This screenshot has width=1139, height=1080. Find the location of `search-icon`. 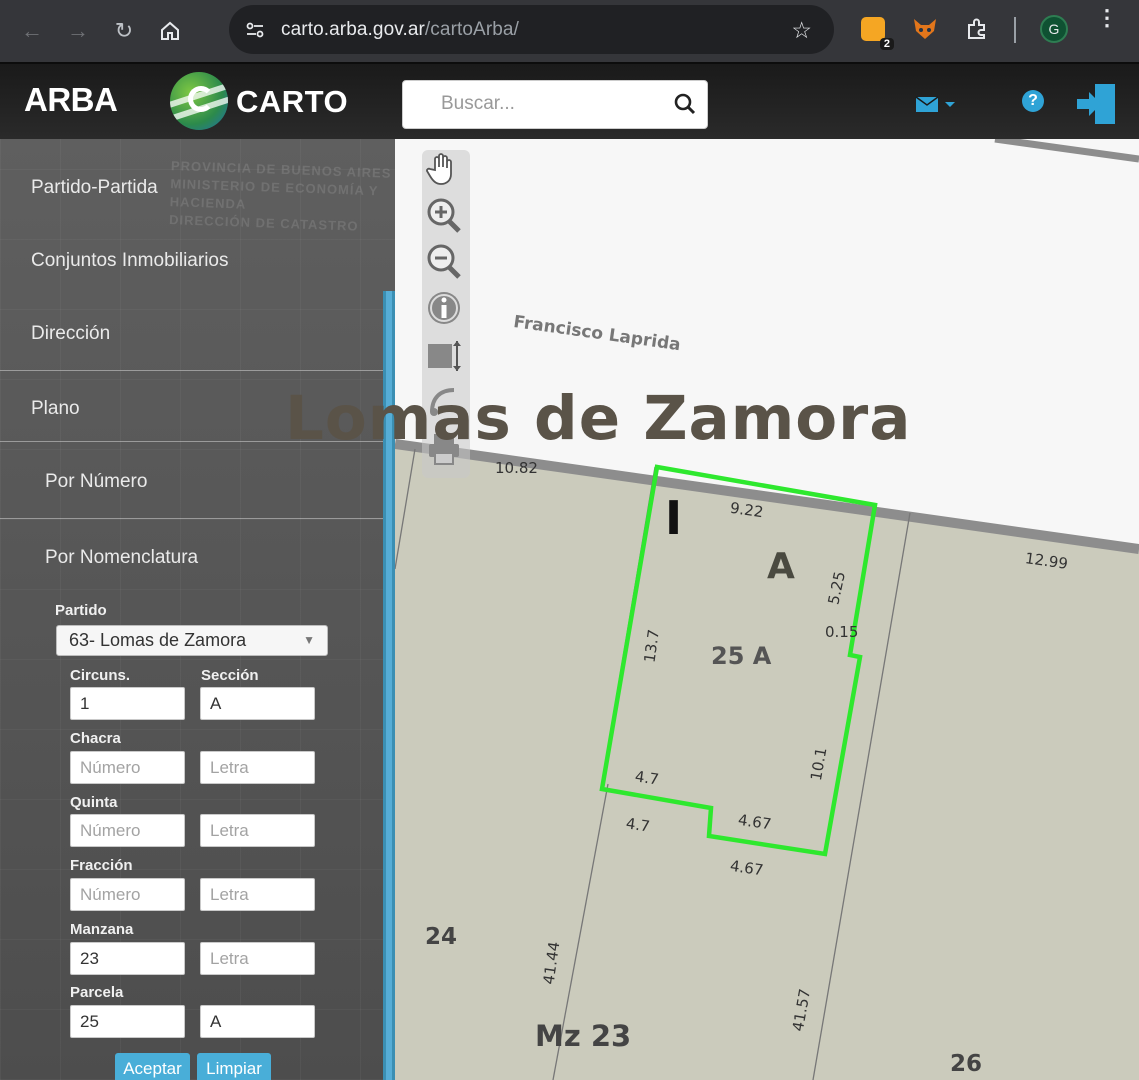

search-icon is located at coordinates (685, 106).